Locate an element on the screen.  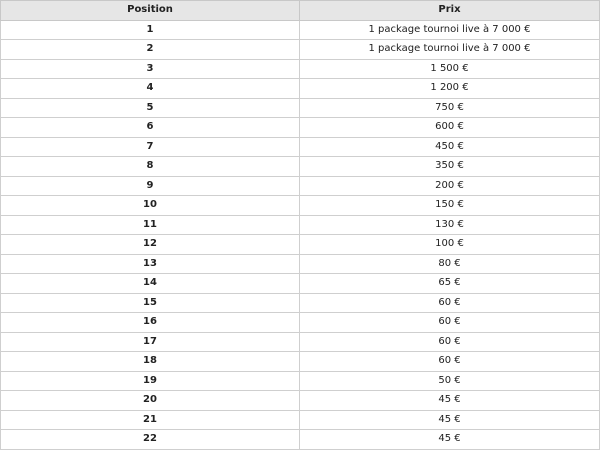
table-row: 5 750 € is located at coordinates (300, 107).